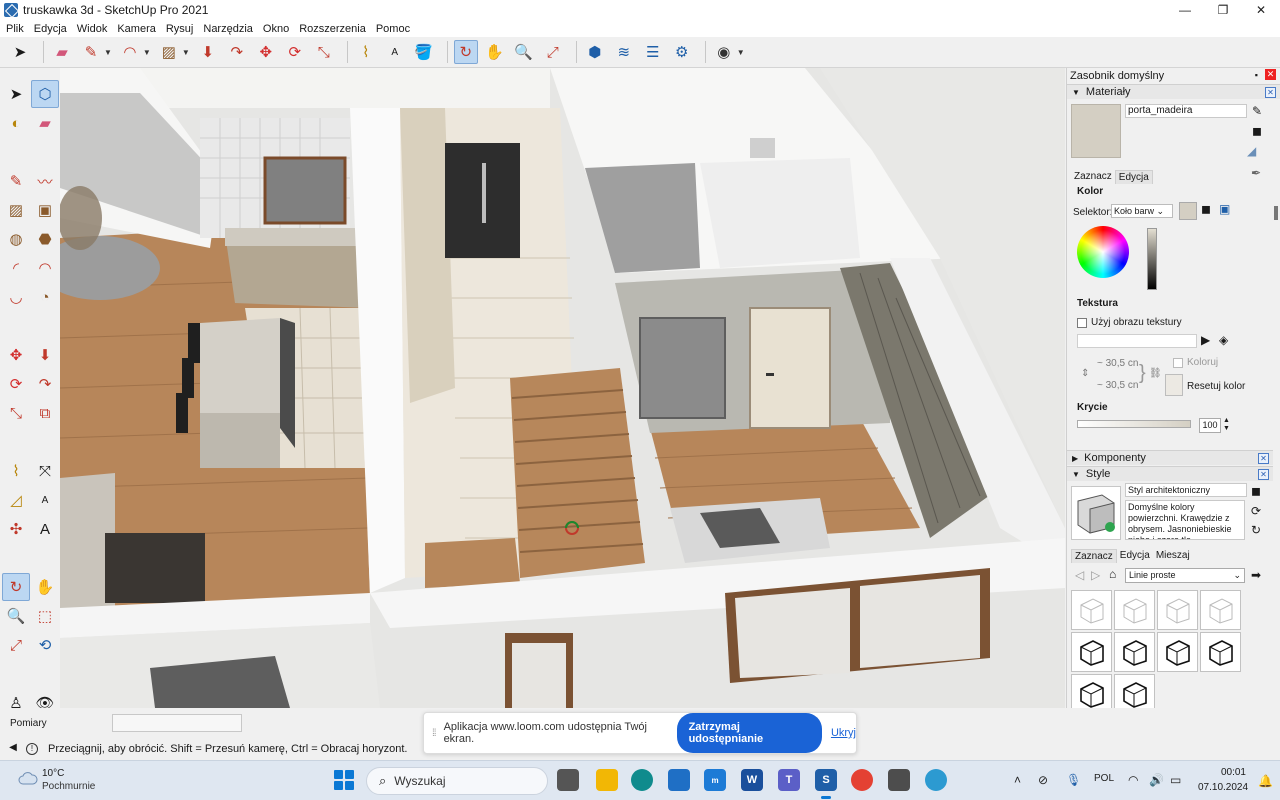 This screenshot has width=1280, height=800. I want to click on drag-handle-icon: ⁞⁞, so click(434, 733).